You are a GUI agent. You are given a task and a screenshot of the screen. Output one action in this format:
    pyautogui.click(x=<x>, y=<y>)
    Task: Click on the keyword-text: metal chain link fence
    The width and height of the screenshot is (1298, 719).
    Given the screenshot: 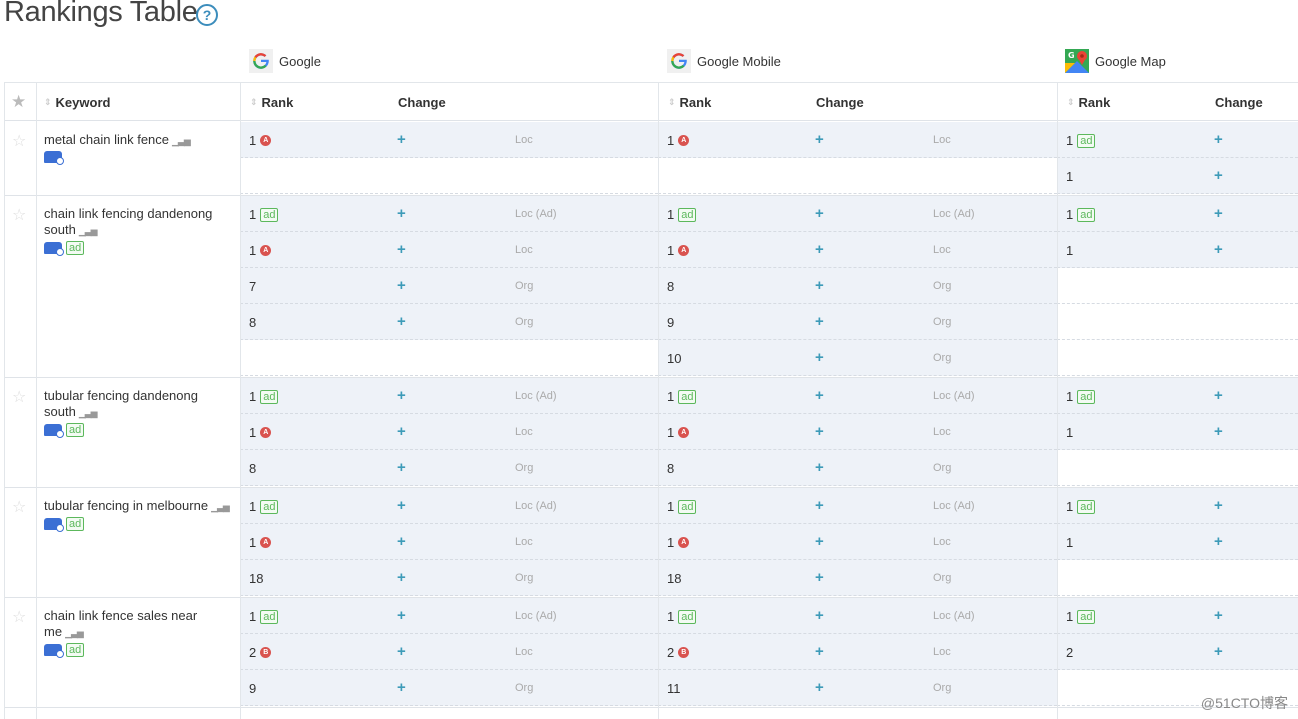 What is the action you would take?
    pyautogui.click(x=106, y=139)
    